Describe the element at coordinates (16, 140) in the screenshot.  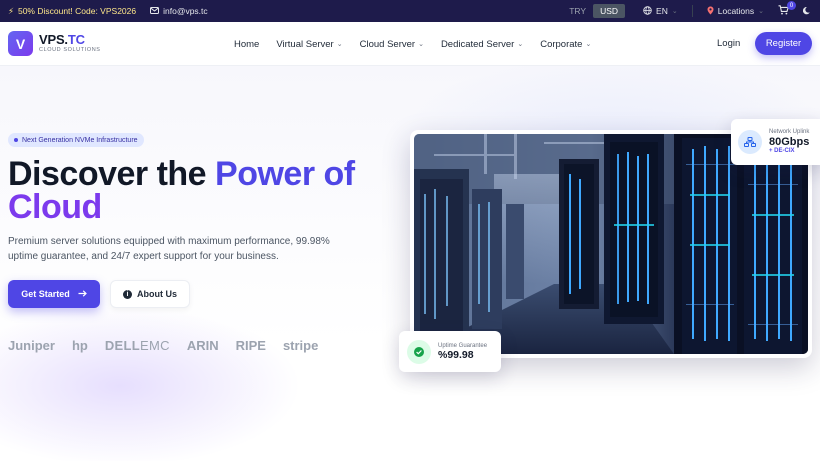
I see `dot-icon` at that location.